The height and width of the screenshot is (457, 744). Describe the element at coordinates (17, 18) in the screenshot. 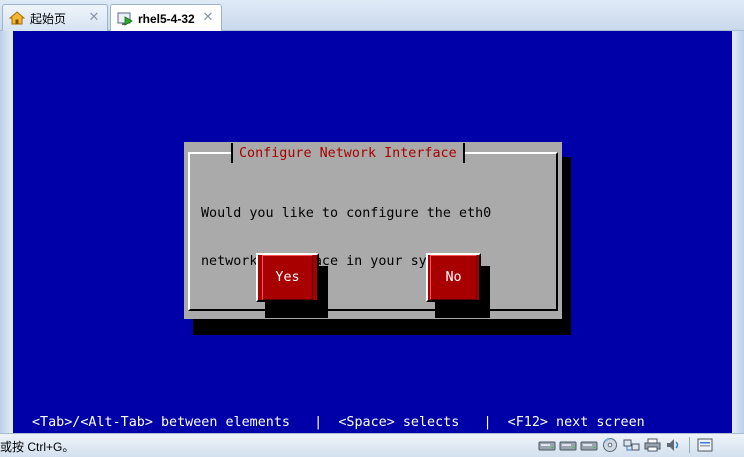

I see `home-icon` at that location.